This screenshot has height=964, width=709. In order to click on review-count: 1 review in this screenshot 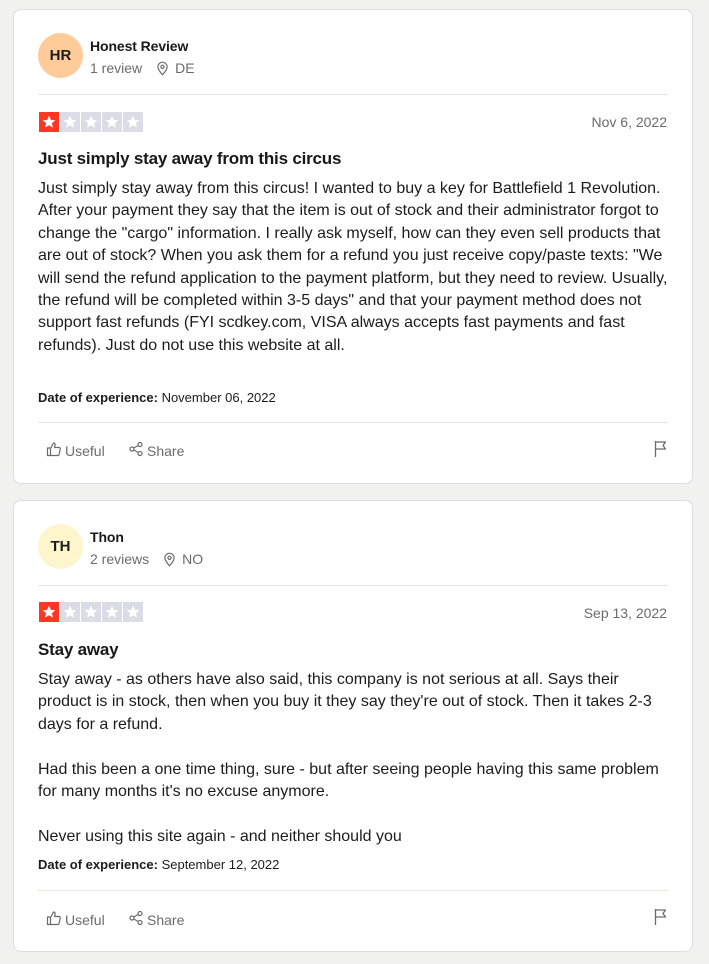, I will do `click(116, 68)`.